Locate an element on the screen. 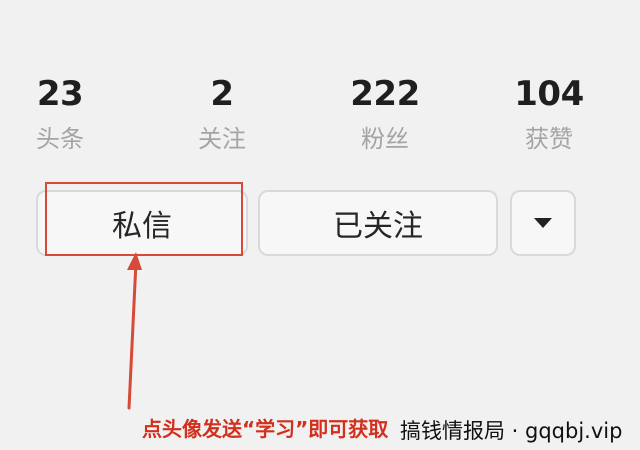  triangle-down-icon is located at coordinates (543, 223).